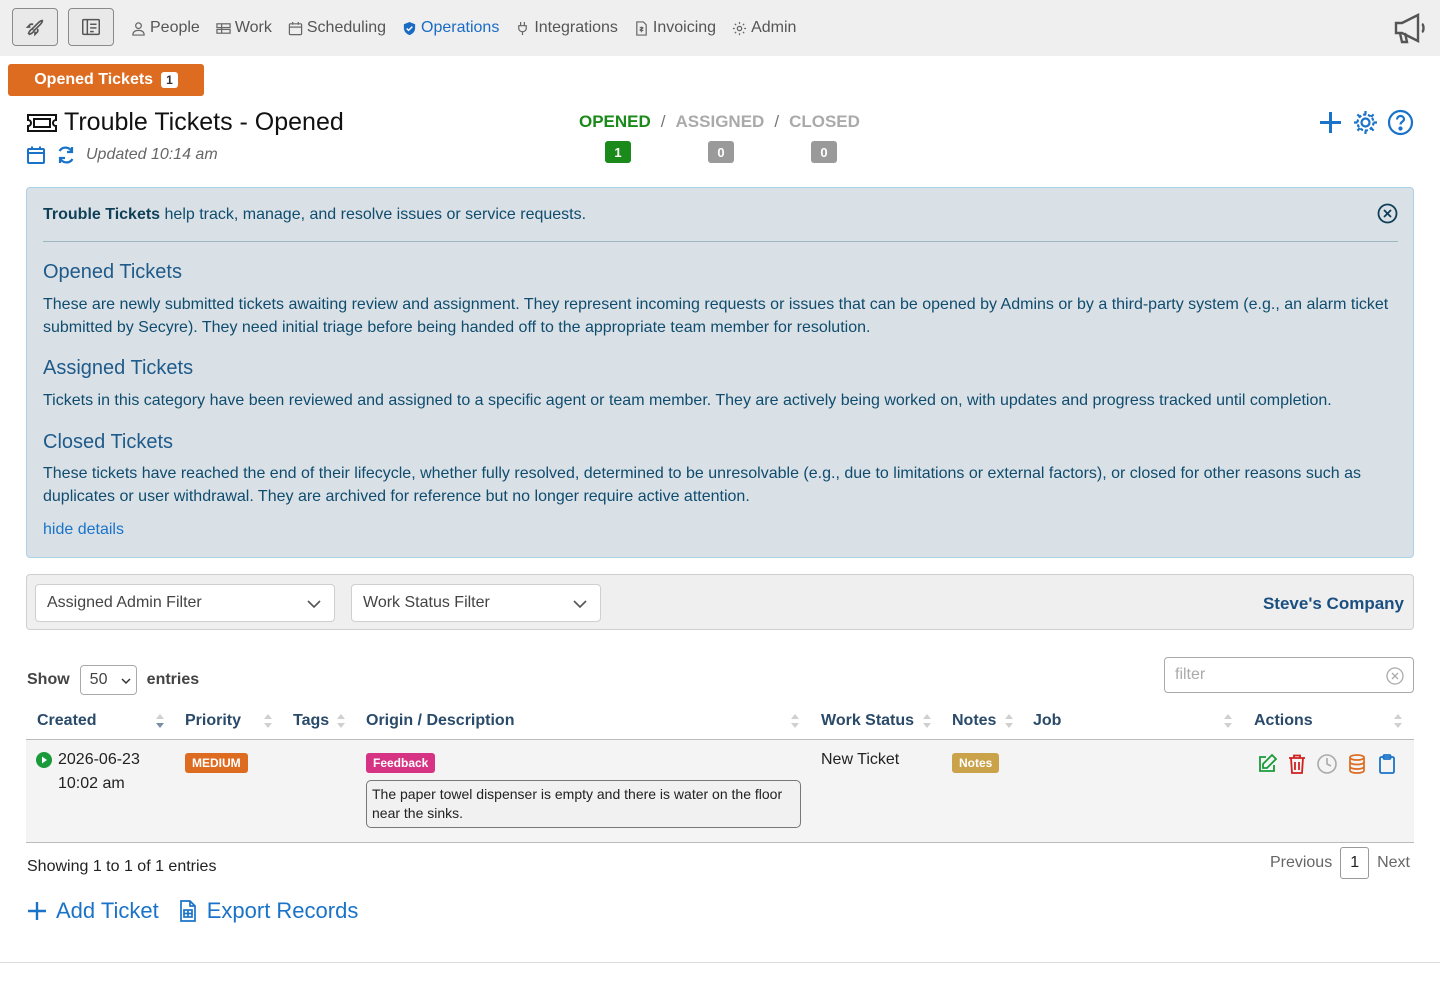 The width and height of the screenshot is (1440, 1000). What do you see at coordinates (1047, 721) in the screenshot?
I see `column-job: Job` at bounding box center [1047, 721].